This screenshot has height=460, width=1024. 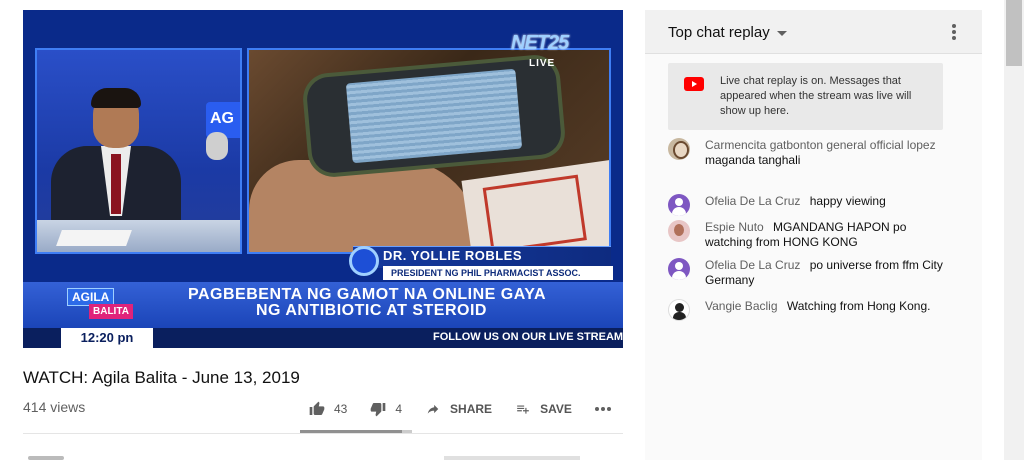 I want to click on anchor-tie, so click(x=116, y=184).